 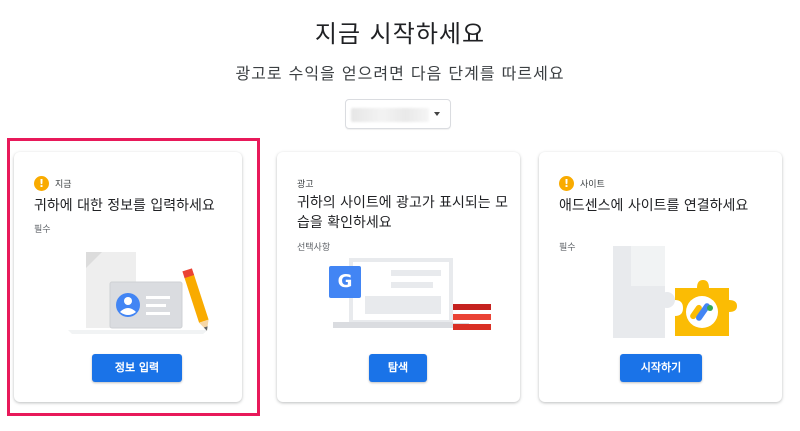 What do you see at coordinates (566, 183) in the screenshot?
I see `warning-icon: !` at bounding box center [566, 183].